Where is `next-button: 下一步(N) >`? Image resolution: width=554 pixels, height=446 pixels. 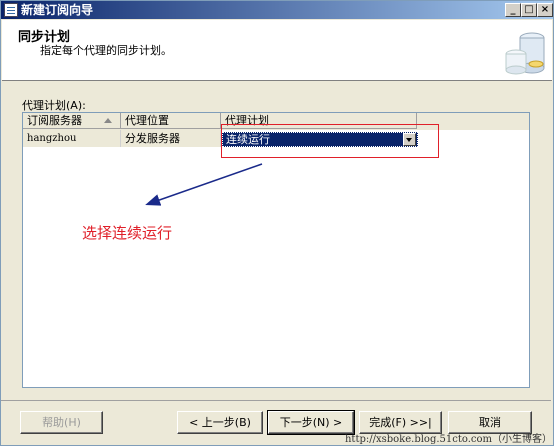
next-button: 下一步(N) > is located at coordinates (311, 422).